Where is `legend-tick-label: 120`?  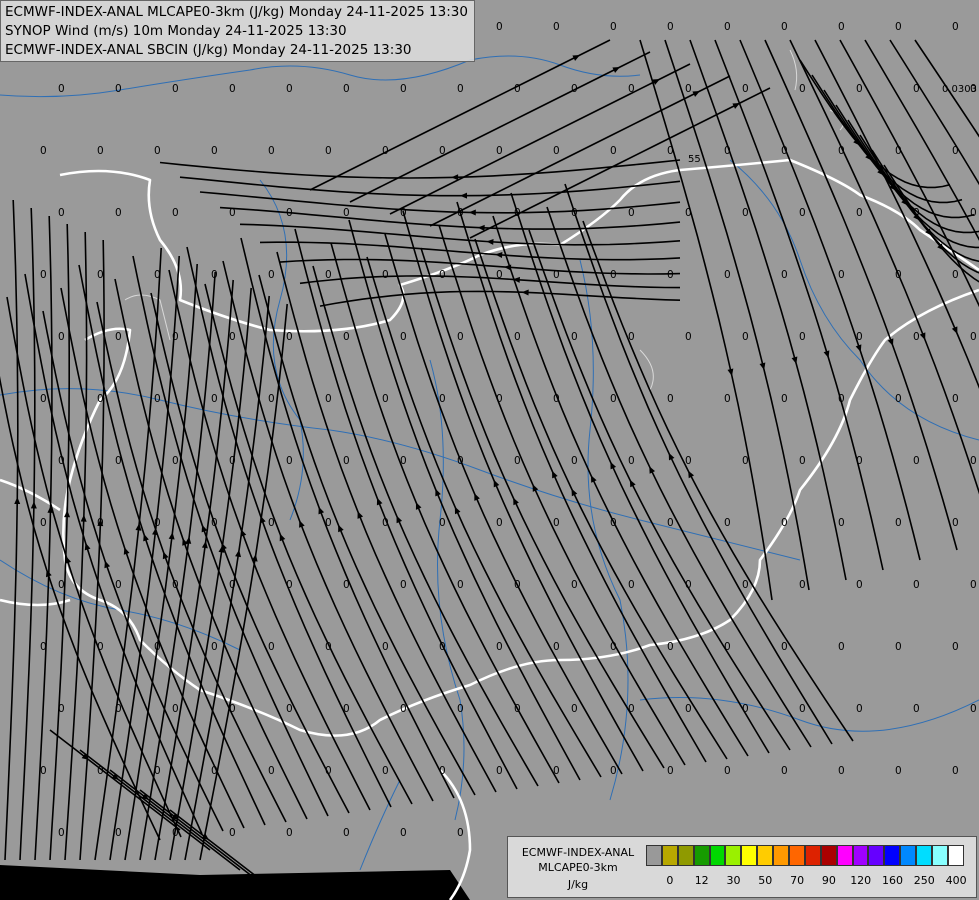 legend-tick-label: 120 is located at coordinates (861, 880).